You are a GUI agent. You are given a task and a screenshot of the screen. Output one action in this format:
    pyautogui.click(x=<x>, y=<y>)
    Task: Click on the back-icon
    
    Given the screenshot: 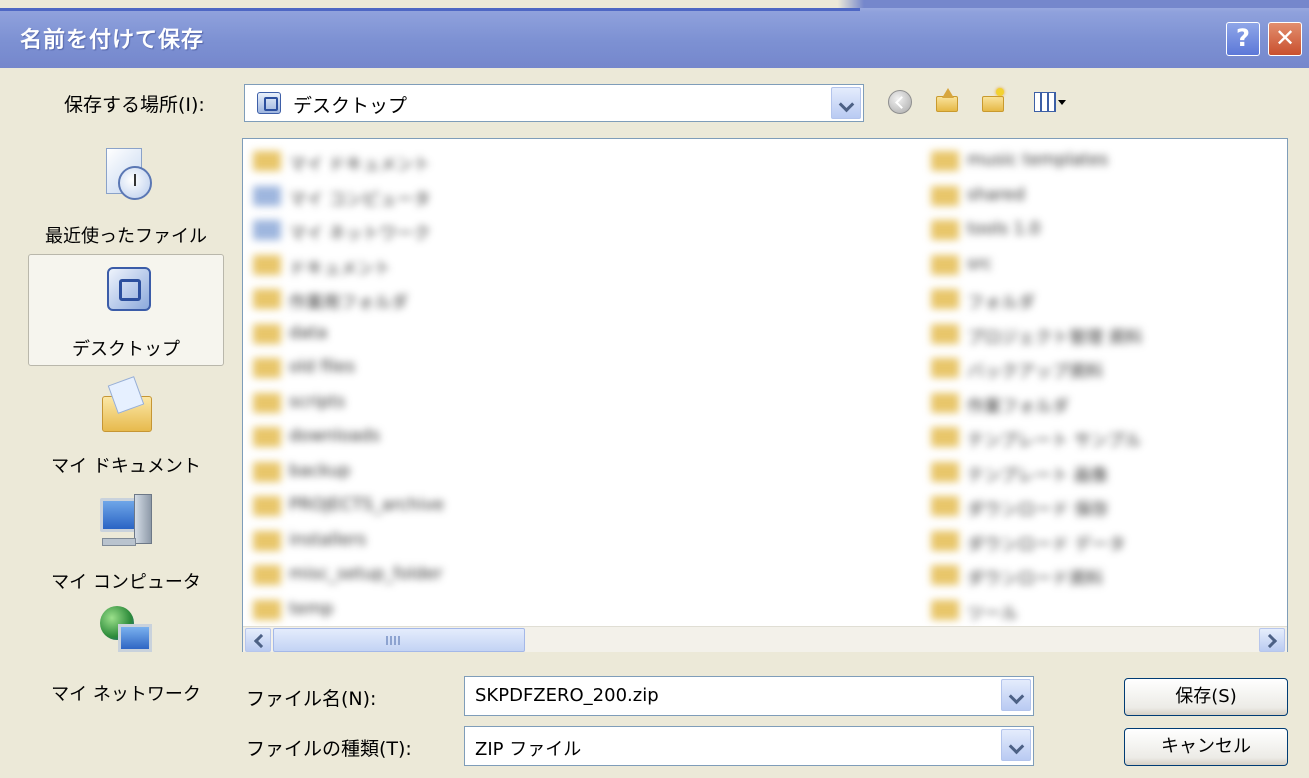 What is the action you would take?
    pyautogui.click(x=900, y=102)
    